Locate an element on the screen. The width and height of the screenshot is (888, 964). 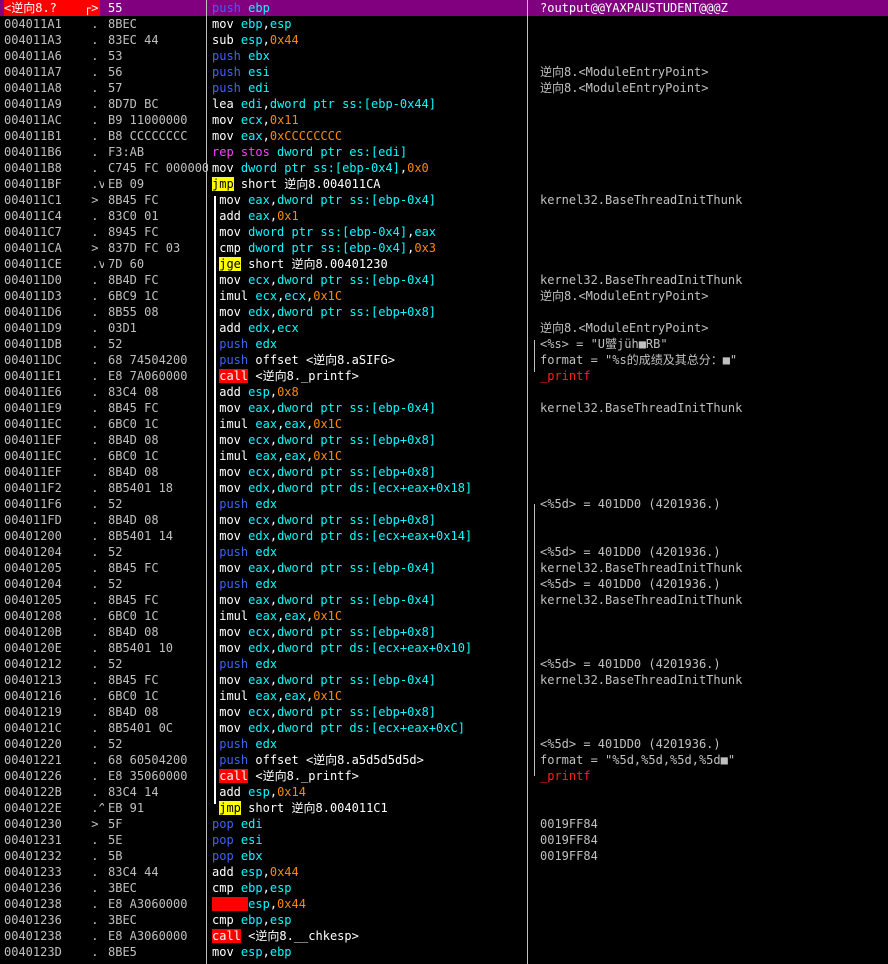
instruction-cell: mov edx,dword ptr ds:[ecx+eax+0x18] is located at coordinates (368, 488).